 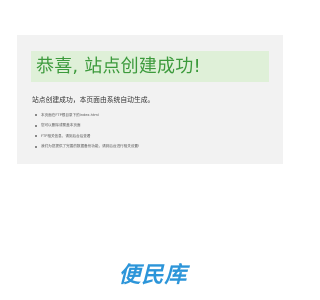 I want to click on list-item: 我们为您提供了完善的数据备份功能，请到后台进行相关设置!, so click(x=87, y=147).